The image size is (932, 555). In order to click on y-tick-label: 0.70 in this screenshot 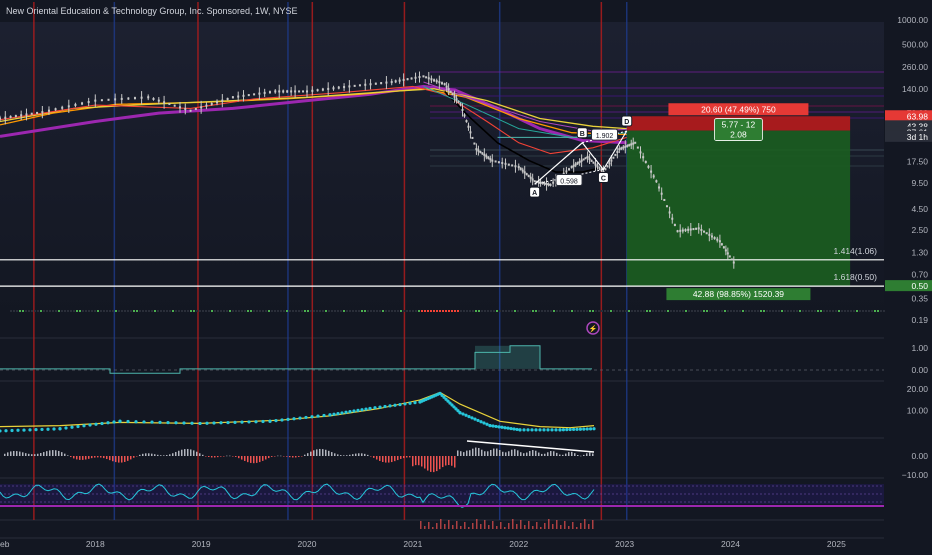, I will do `click(919, 274)`.